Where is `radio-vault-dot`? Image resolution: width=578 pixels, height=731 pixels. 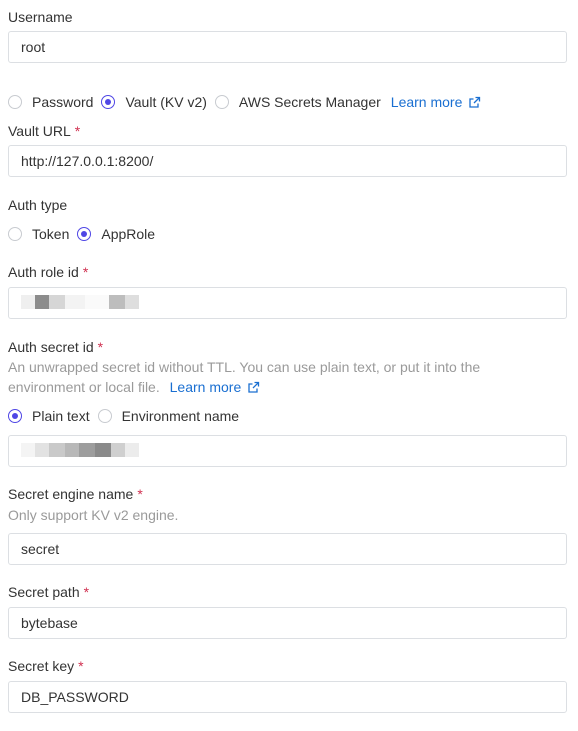 radio-vault-dot is located at coordinates (108, 102).